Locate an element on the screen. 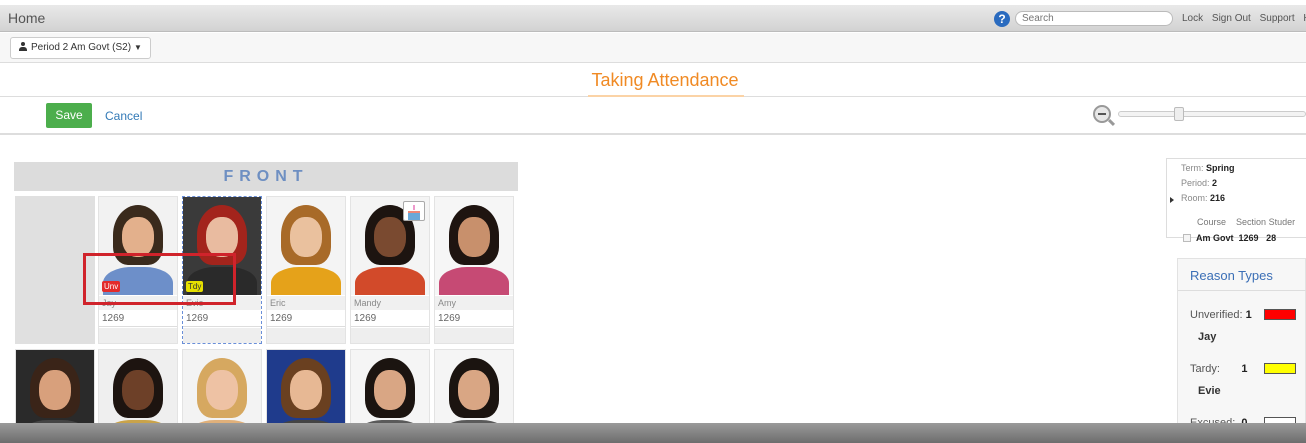 The width and height of the screenshot is (1306, 443). birthday-cake-icon is located at coordinates (414, 211).